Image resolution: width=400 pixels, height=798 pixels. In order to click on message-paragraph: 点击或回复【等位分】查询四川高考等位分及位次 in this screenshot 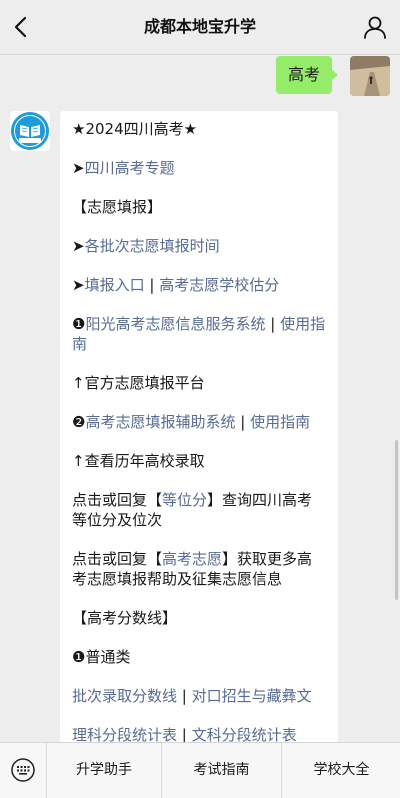, I will do `click(199, 510)`.